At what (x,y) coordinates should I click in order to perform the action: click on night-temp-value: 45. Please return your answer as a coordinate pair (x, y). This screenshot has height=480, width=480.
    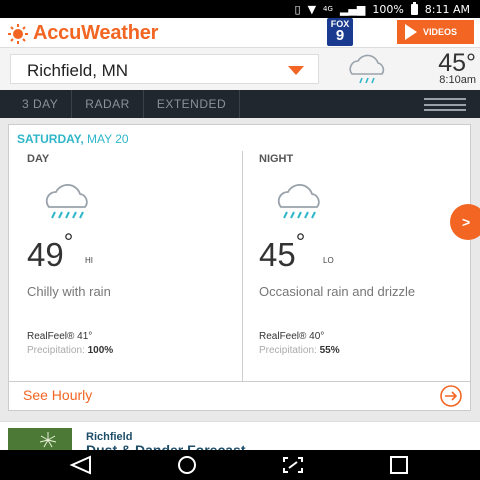
    Looking at the image, I should click on (277, 254).